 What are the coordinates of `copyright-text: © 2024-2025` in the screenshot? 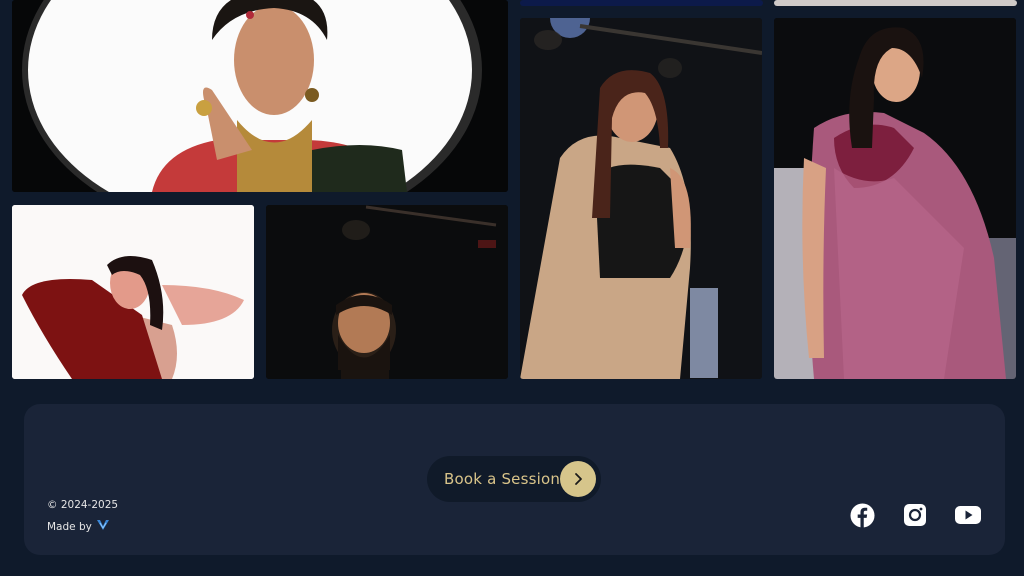 It's located at (83, 505).